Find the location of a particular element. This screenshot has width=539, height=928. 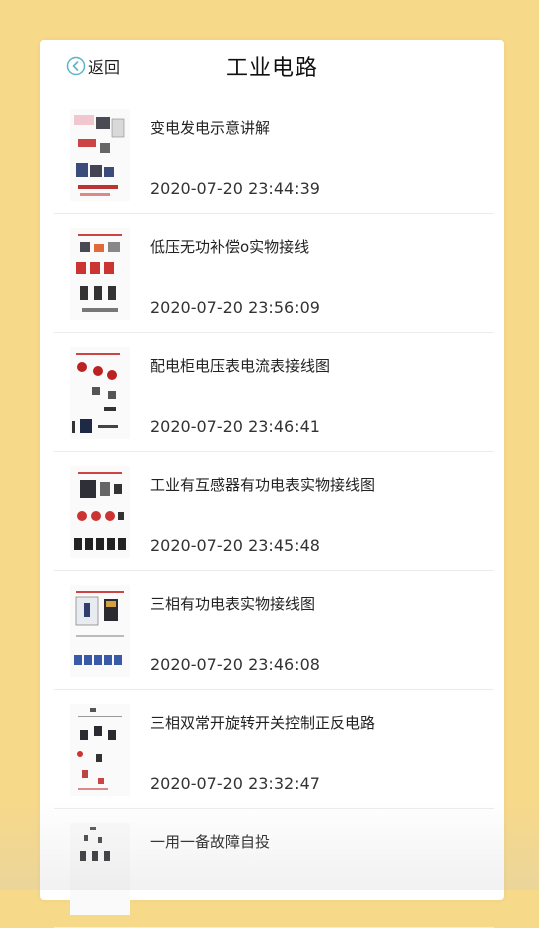

list-item: 配电柜电压表电流表接线图 2020-07-20 23:46:41 is located at coordinates (274, 392).